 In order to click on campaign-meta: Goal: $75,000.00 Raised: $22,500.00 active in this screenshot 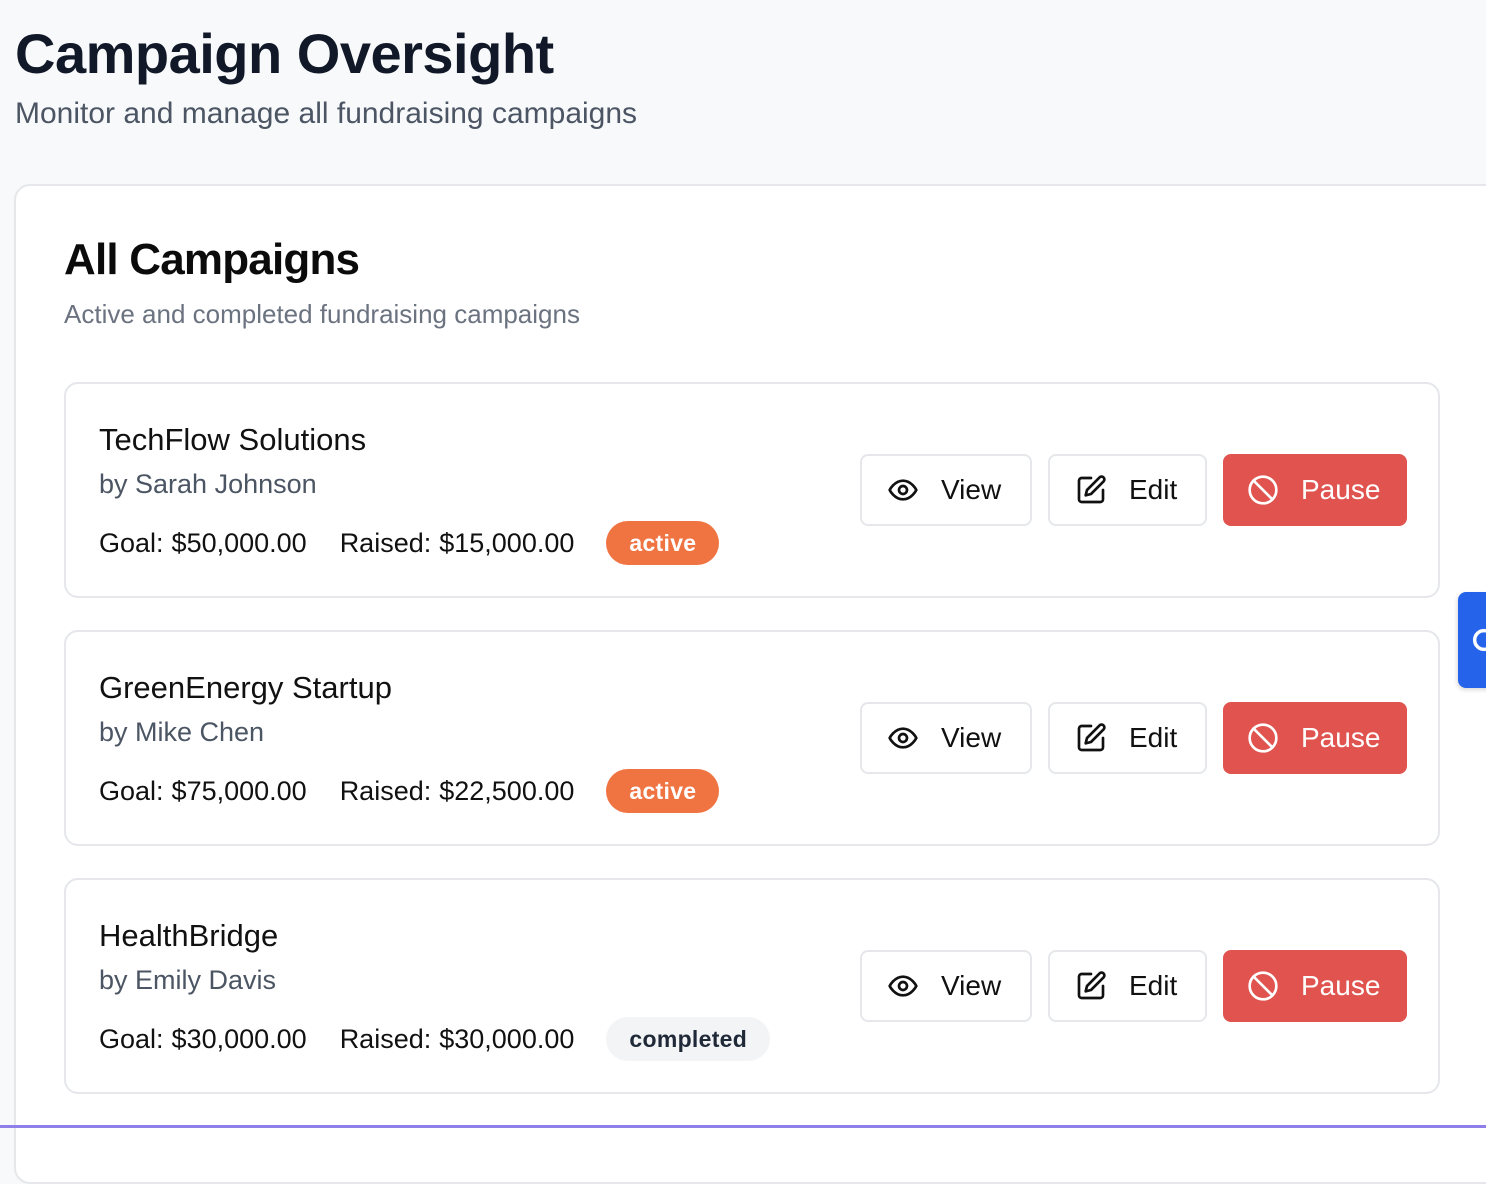, I will do `click(409, 791)`.